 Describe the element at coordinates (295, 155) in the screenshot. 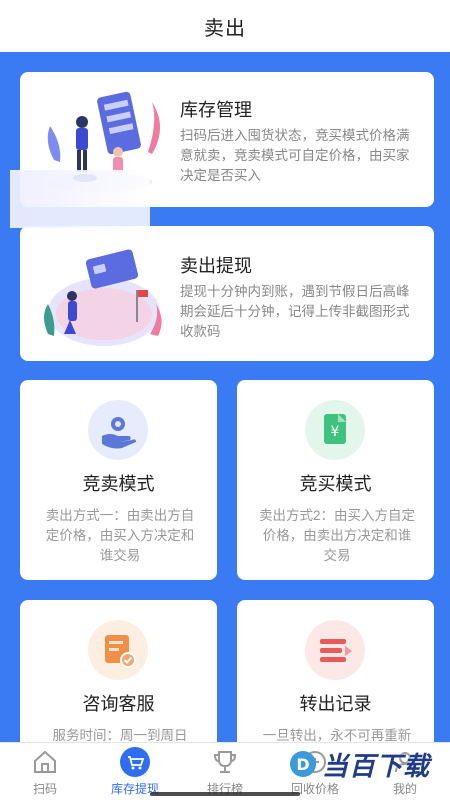

I see `inventory-description: 扫码后进入囤货状态，竞买模式价格满意就卖，竞卖模式可自定价格，由买家决定是否买入` at that location.